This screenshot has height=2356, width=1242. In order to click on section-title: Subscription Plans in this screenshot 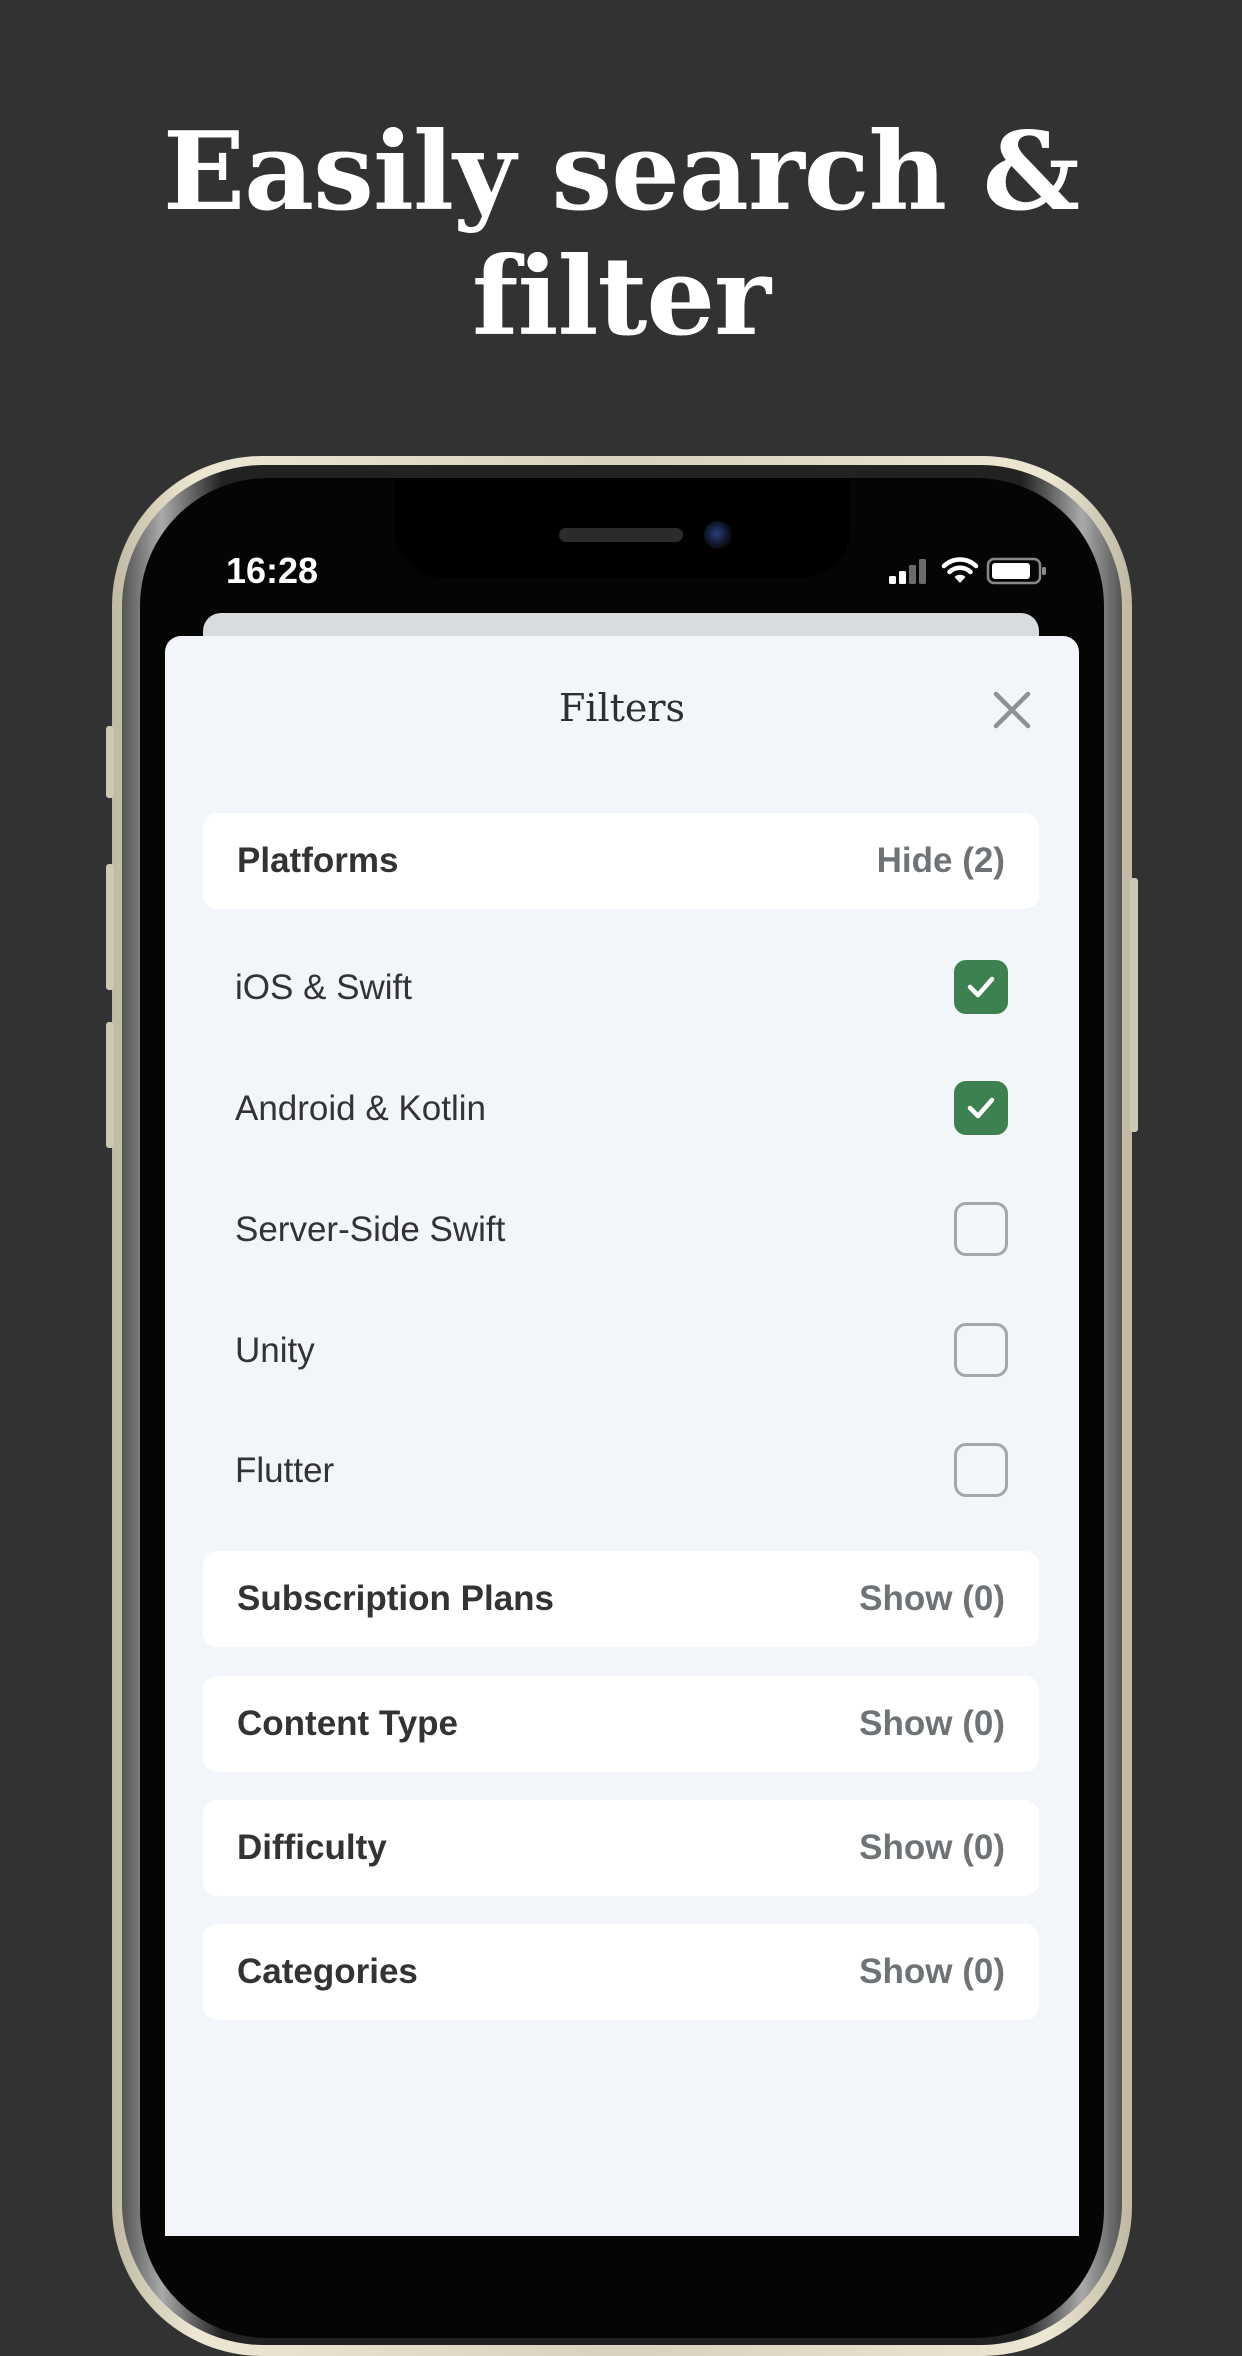, I will do `click(395, 1598)`.